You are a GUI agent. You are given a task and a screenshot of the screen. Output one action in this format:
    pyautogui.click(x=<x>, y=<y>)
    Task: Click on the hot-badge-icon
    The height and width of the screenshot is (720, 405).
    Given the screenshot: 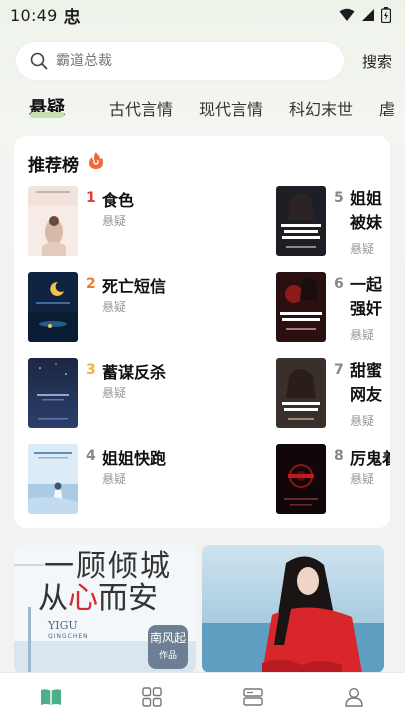 What is the action you would take?
    pyautogui.click(x=96, y=160)
    